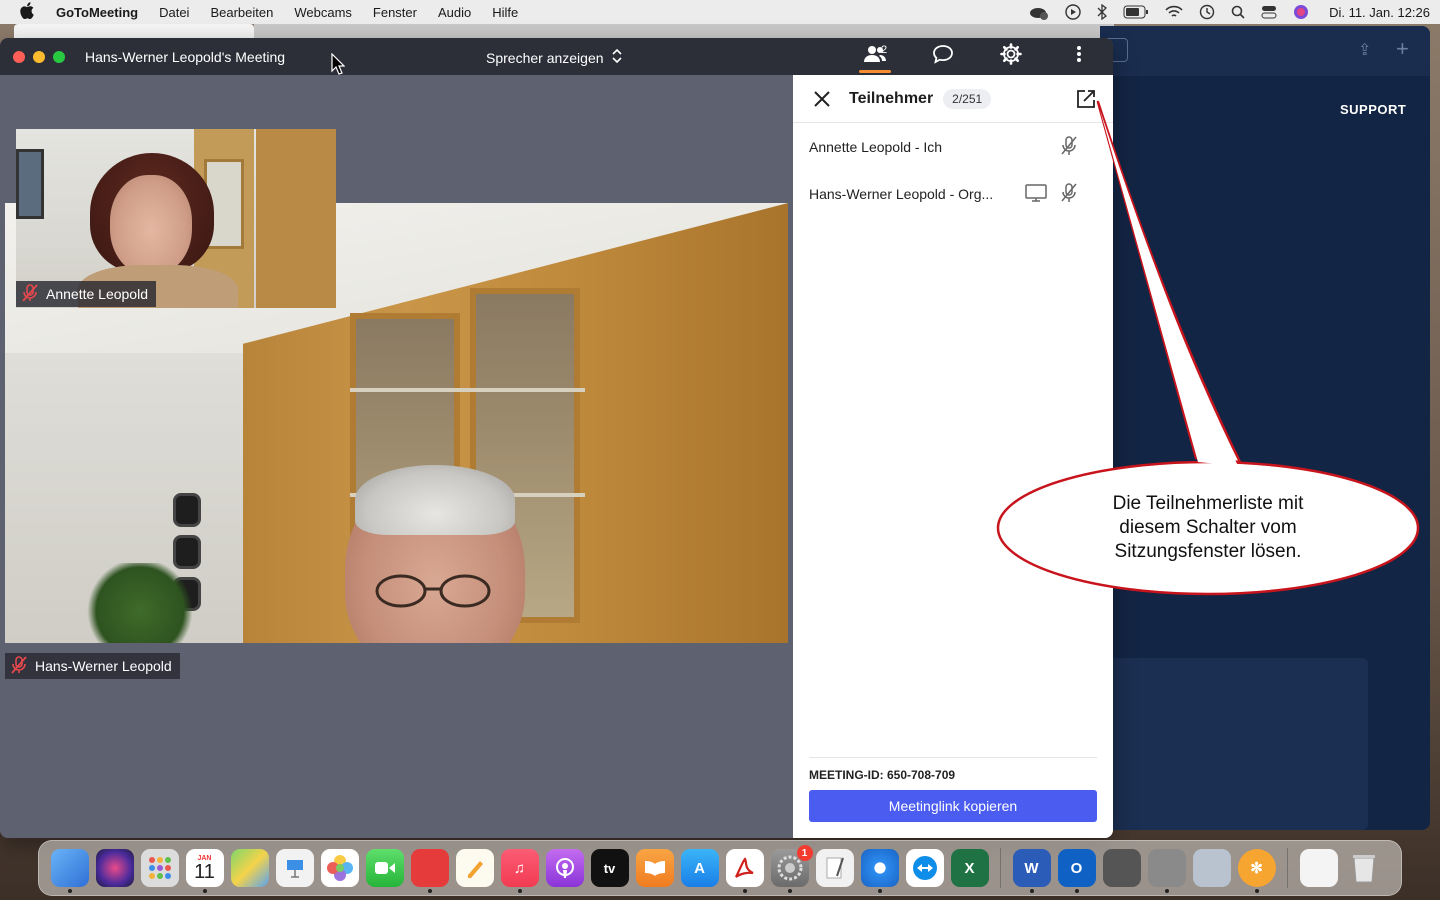 This screenshot has width=1440, height=900. What do you see at coordinates (1102, 12) in the screenshot?
I see `bluetooth-icon` at bounding box center [1102, 12].